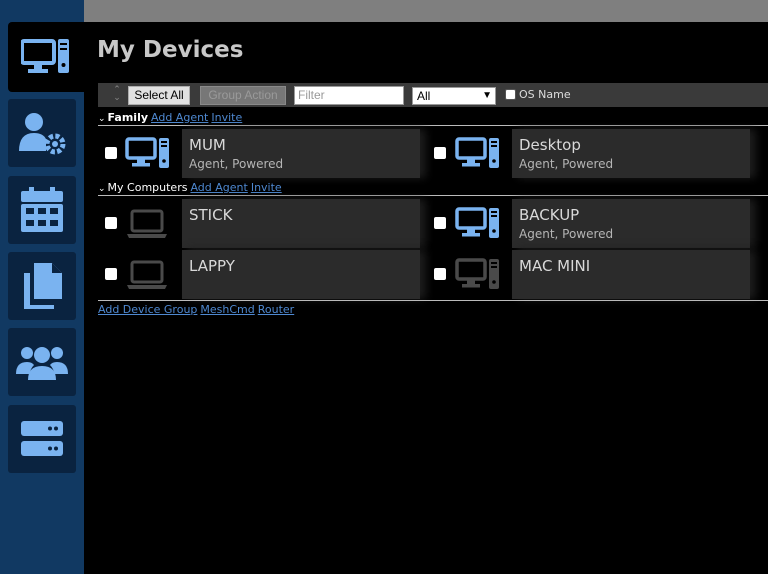  I want to click on group-name: My Computers, so click(147, 187).